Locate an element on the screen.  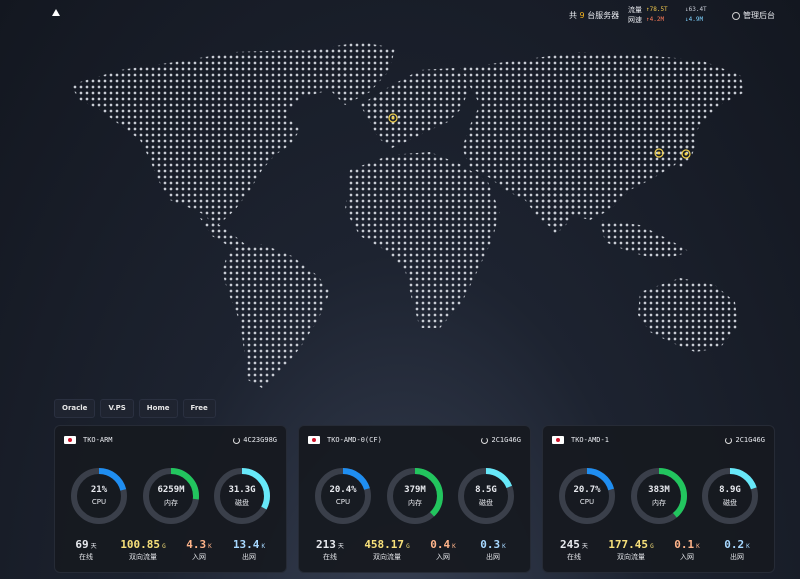
server-name: TKO-AMD-0(CF) is located at coordinates (354, 440).